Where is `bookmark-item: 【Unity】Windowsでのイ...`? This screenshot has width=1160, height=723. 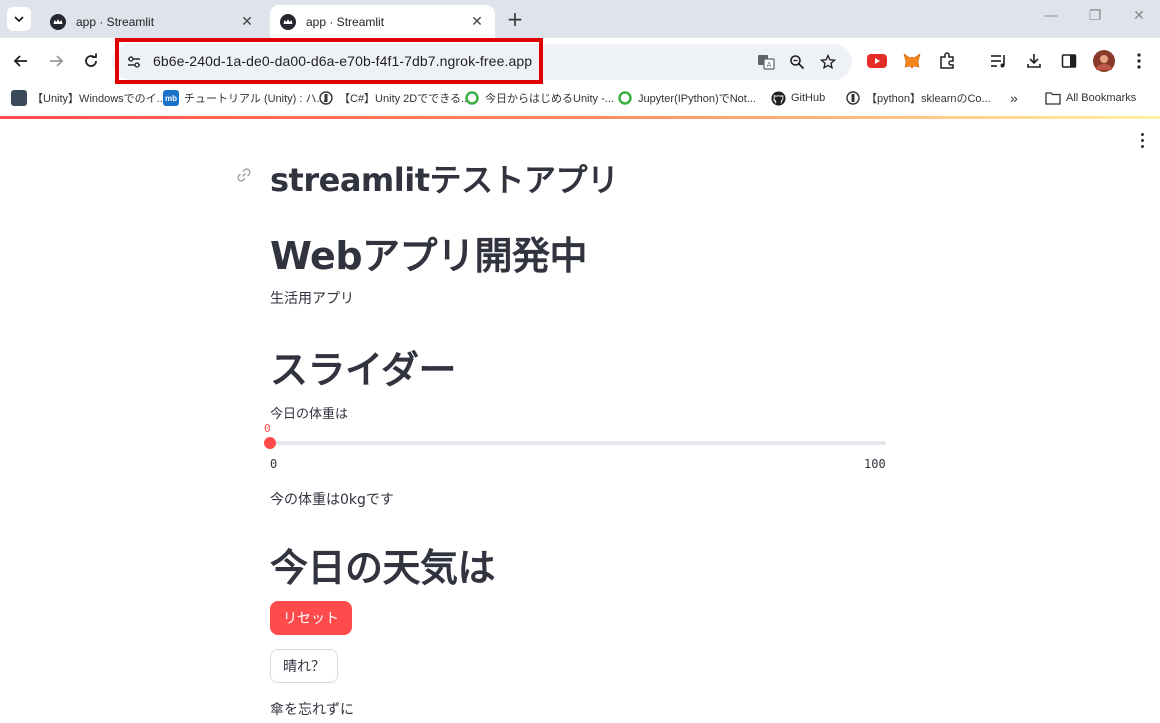 bookmark-item: 【Unity】Windowsでのイ... is located at coordinates (88, 98).